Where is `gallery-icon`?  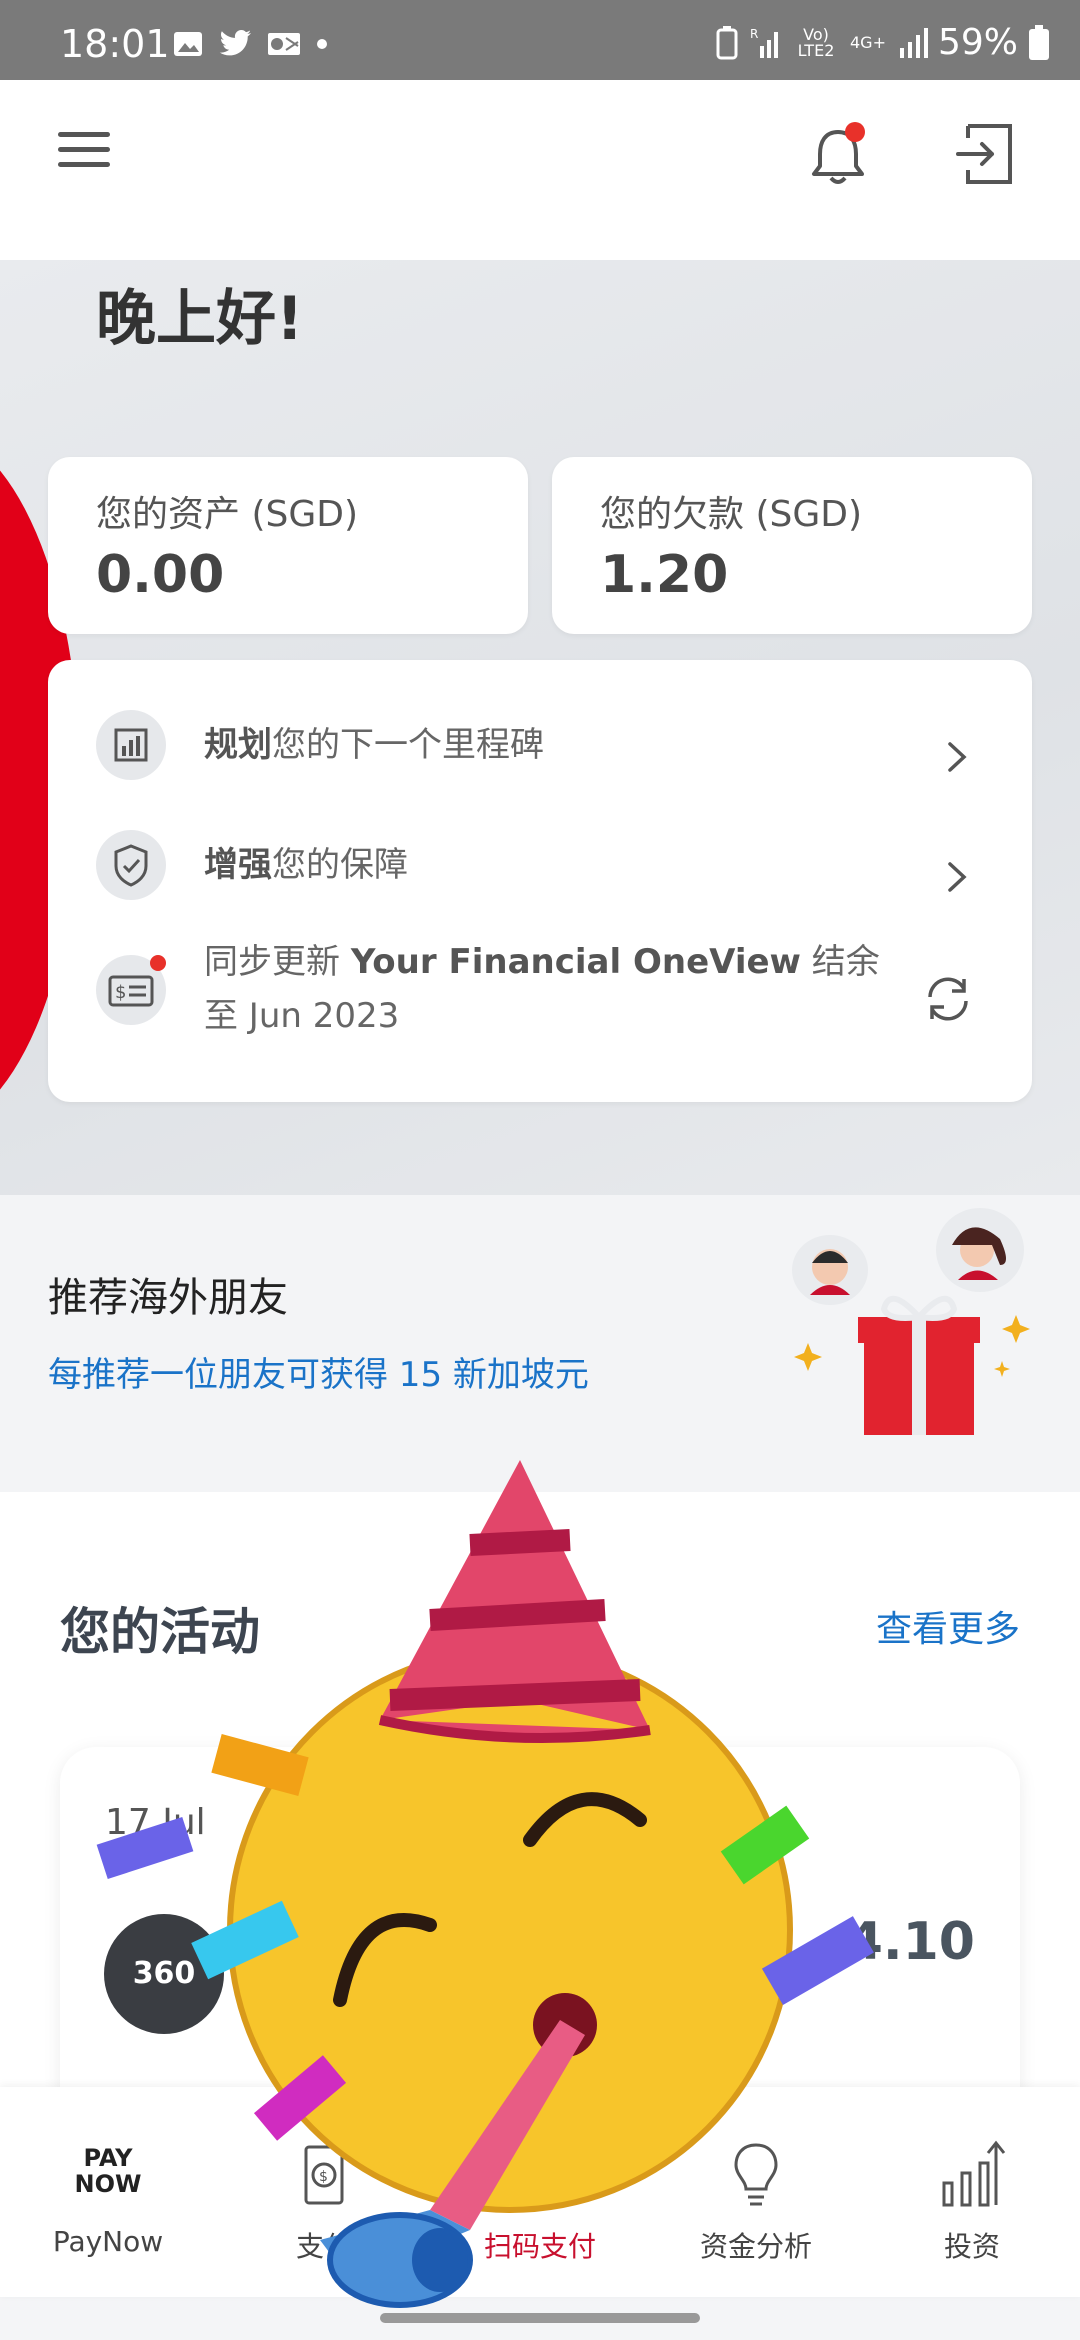
gallery-icon is located at coordinates (188, 44).